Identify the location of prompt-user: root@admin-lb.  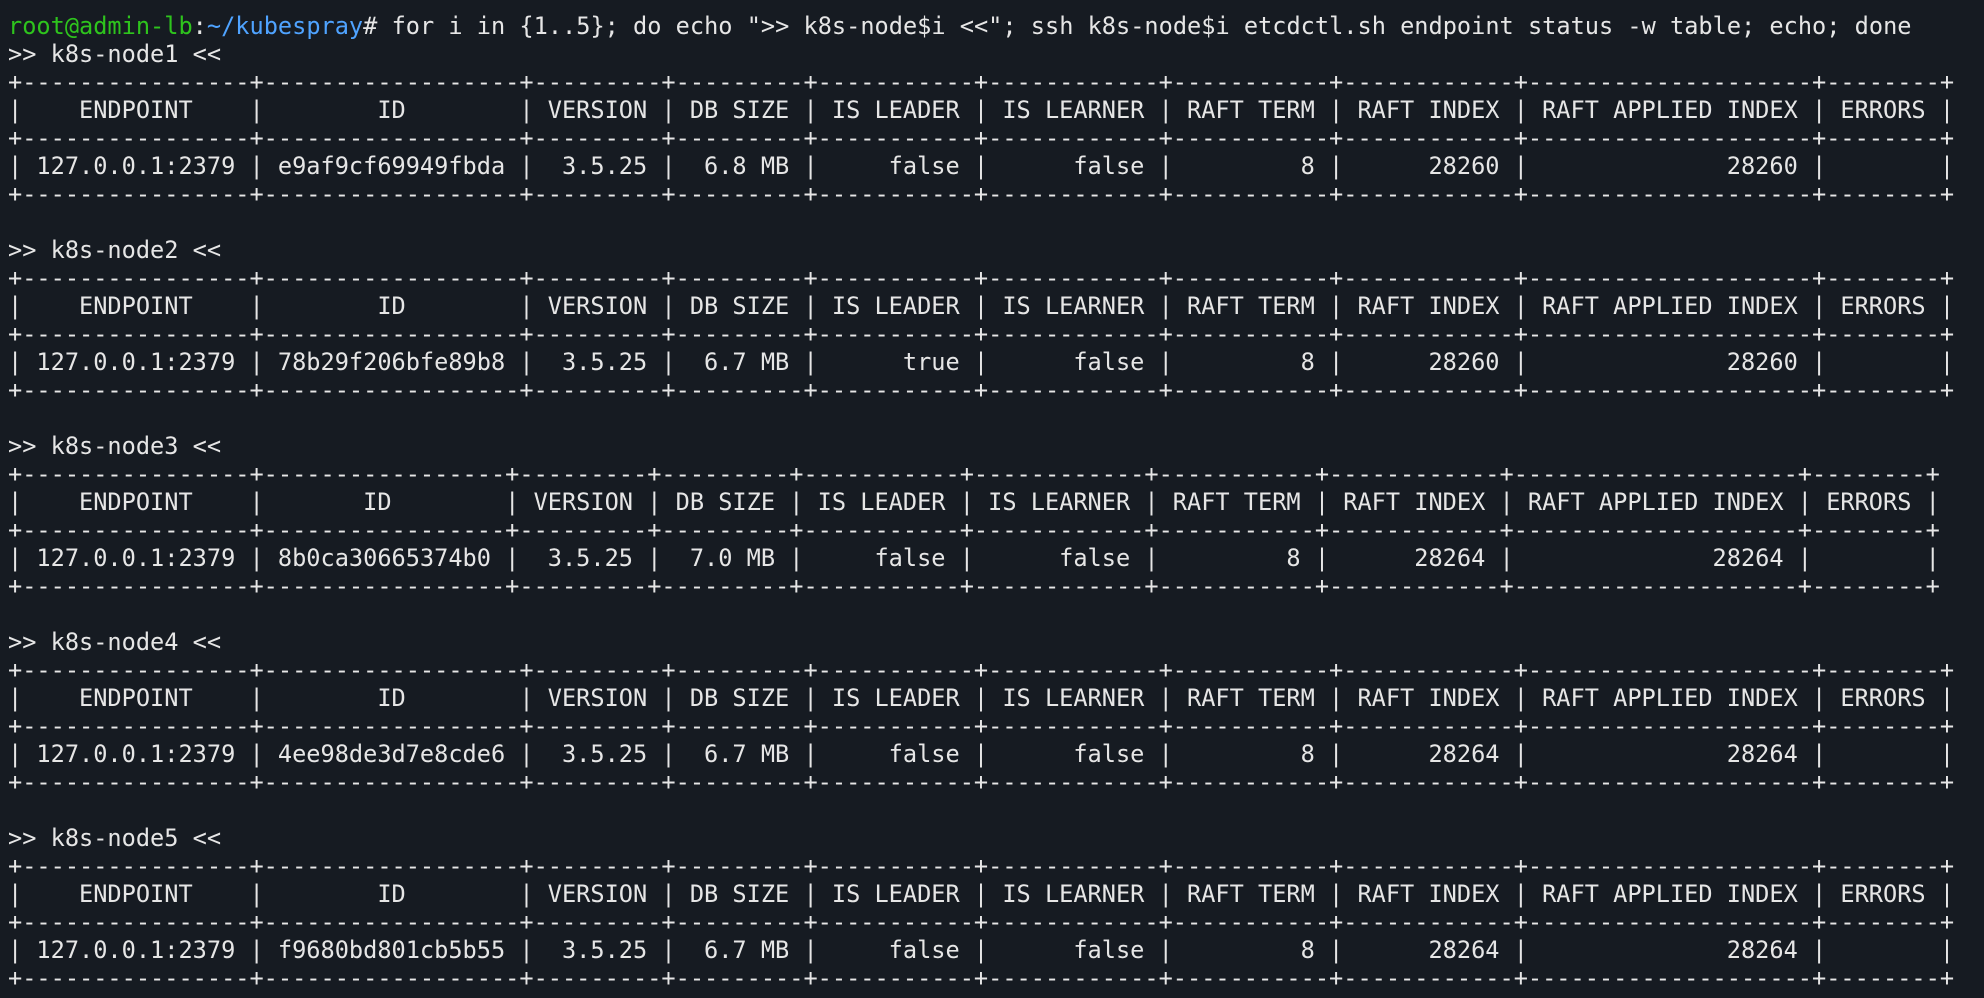
(100, 26).